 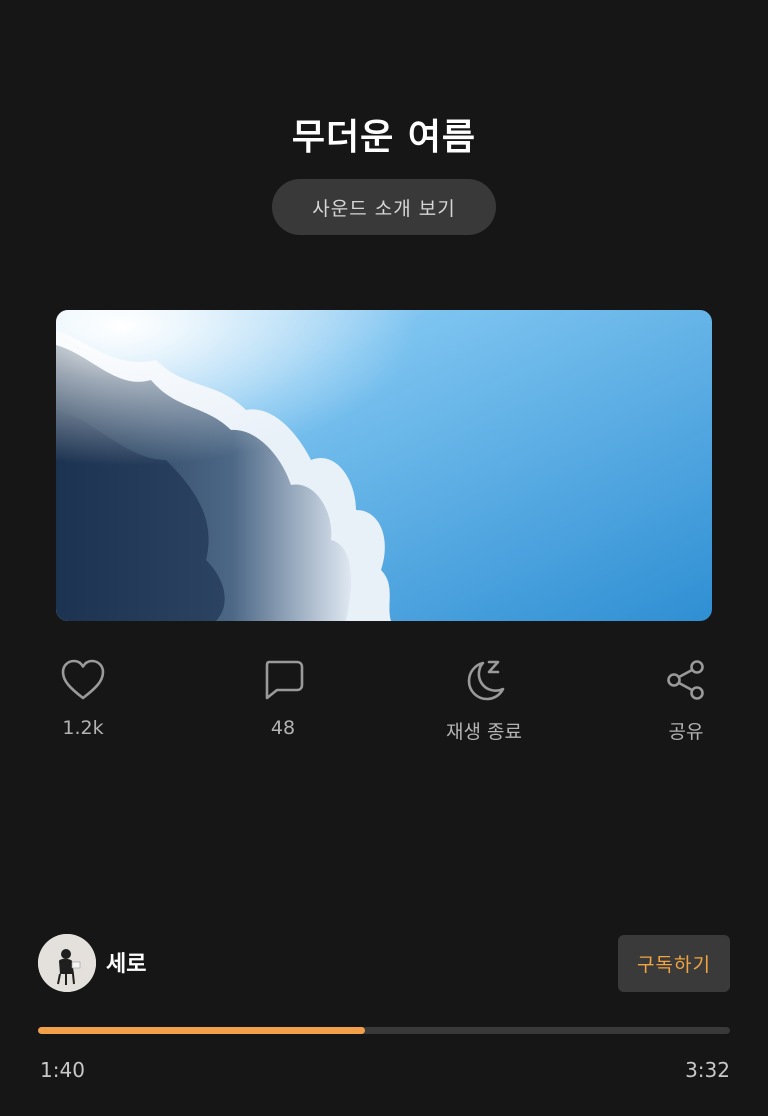 I want to click on like-button: 1.2k, so click(x=83, y=697).